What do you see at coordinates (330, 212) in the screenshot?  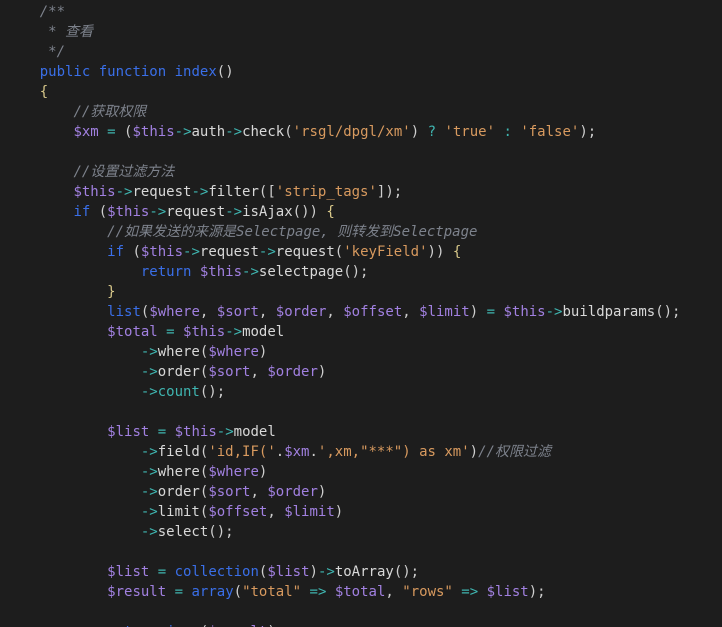 I see `brace-token: {` at bounding box center [330, 212].